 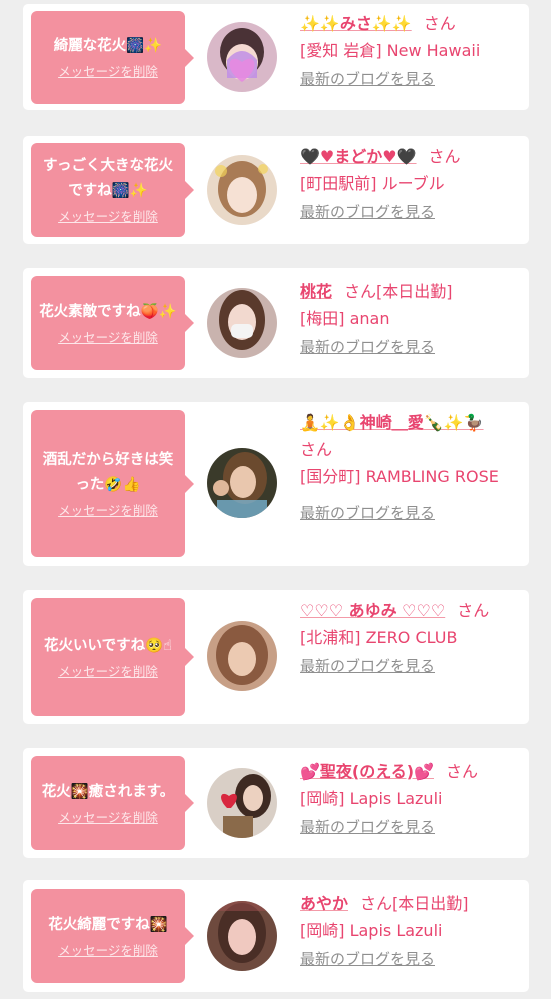 I want to click on message-bubble: すっごく大きな花火ですね🎆✨ メッセージを削除, so click(x=112, y=190).